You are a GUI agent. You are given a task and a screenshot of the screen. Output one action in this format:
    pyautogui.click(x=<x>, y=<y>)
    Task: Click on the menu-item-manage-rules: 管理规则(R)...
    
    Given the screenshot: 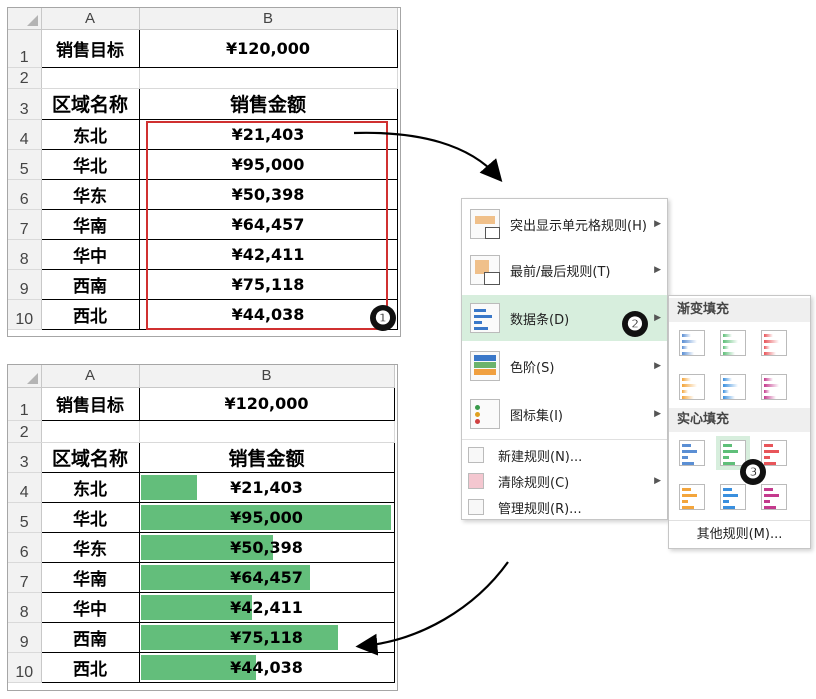 What is the action you would take?
    pyautogui.click(x=564, y=507)
    